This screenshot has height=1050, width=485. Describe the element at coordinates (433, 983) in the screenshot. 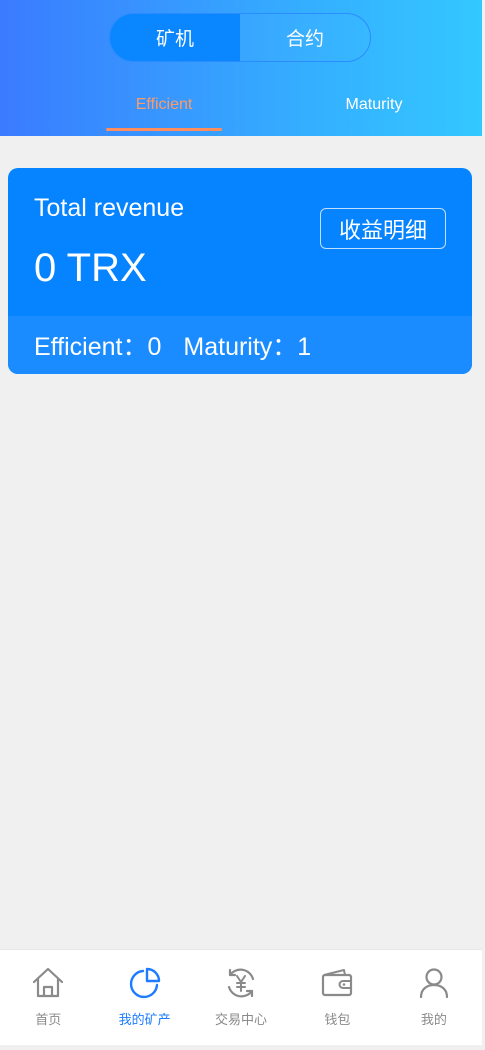

I see `user-icon` at that location.